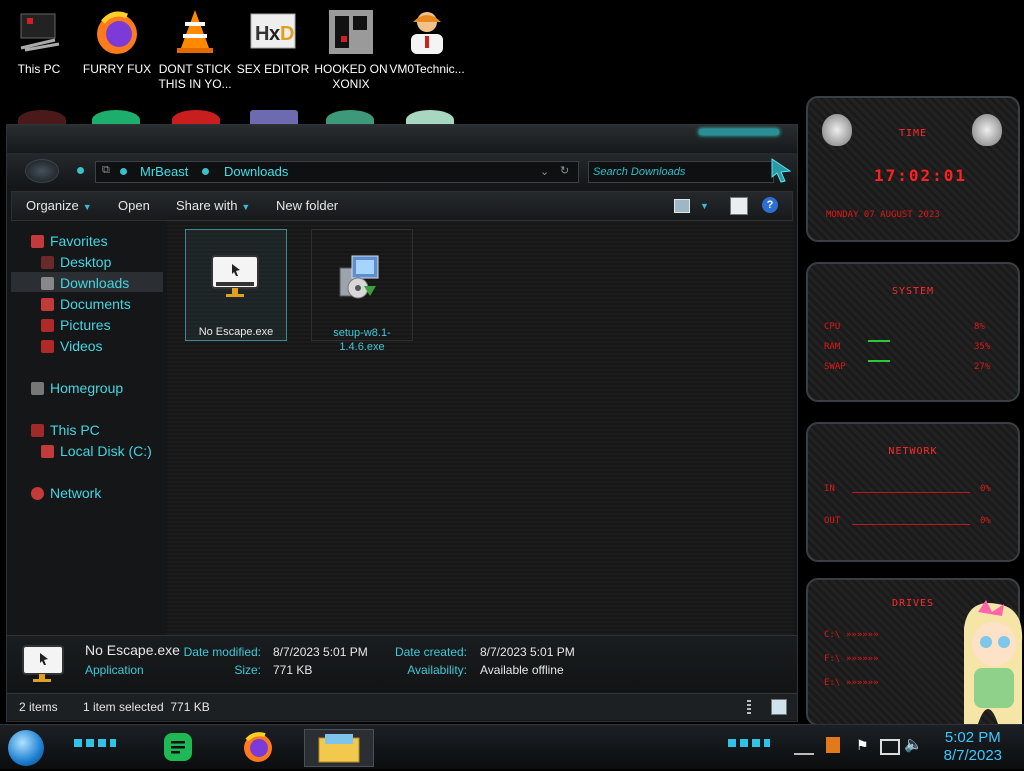 The width and height of the screenshot is (1024, 771). I want to click on file-item-no-escape: No Escape.exe, so click(236, 285).